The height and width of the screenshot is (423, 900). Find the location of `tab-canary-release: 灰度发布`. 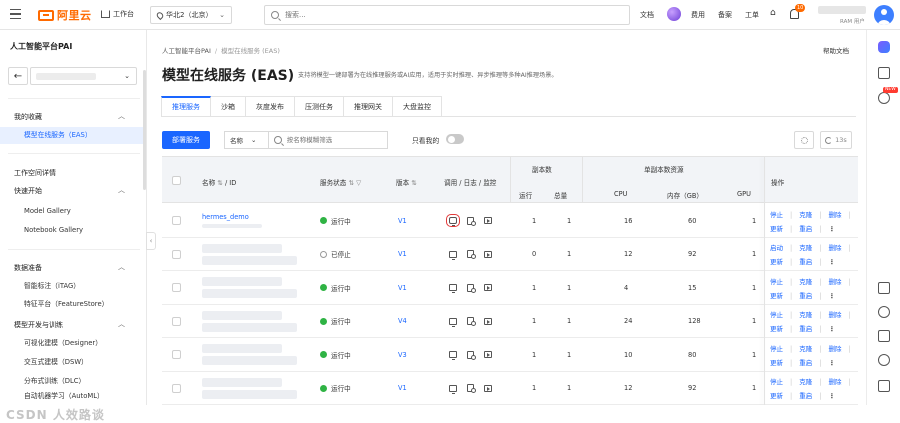

tab-canary-release: 灰度发布 is located at coordinates (270, 106).